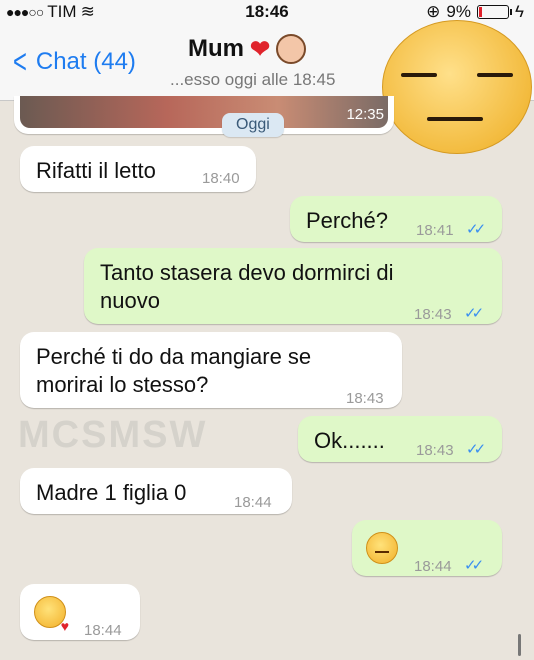 The width and height of the screenshot is (534, 660). What do you see at coordinates (519, 11) in the screenshot?
I see `charging-icon: ϟ` at bounding box center [519, 11].